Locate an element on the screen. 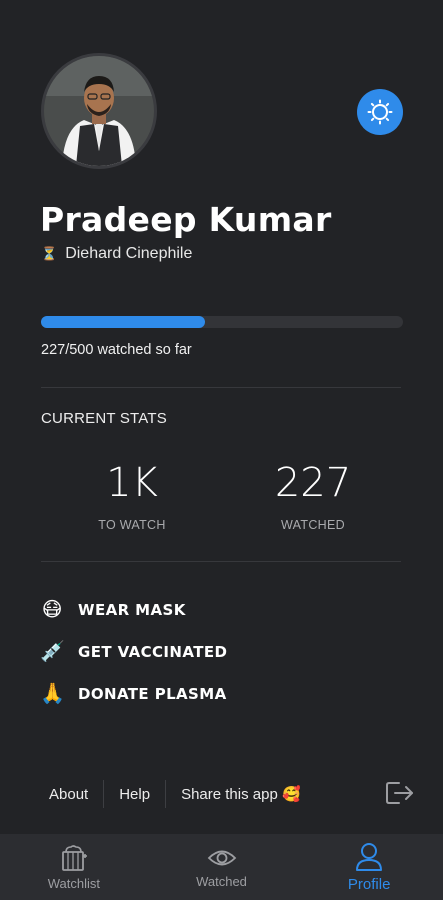  avatar is located at coordinates (99, 111).